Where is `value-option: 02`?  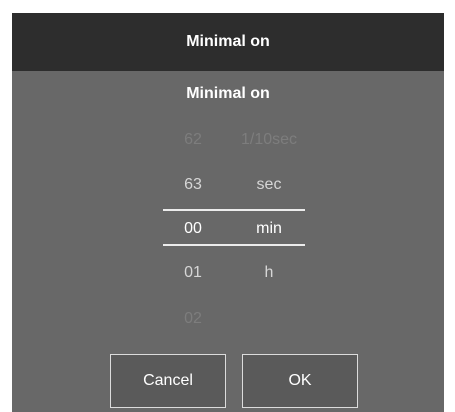 value-option: 02 is located at coordinates (193, 319).